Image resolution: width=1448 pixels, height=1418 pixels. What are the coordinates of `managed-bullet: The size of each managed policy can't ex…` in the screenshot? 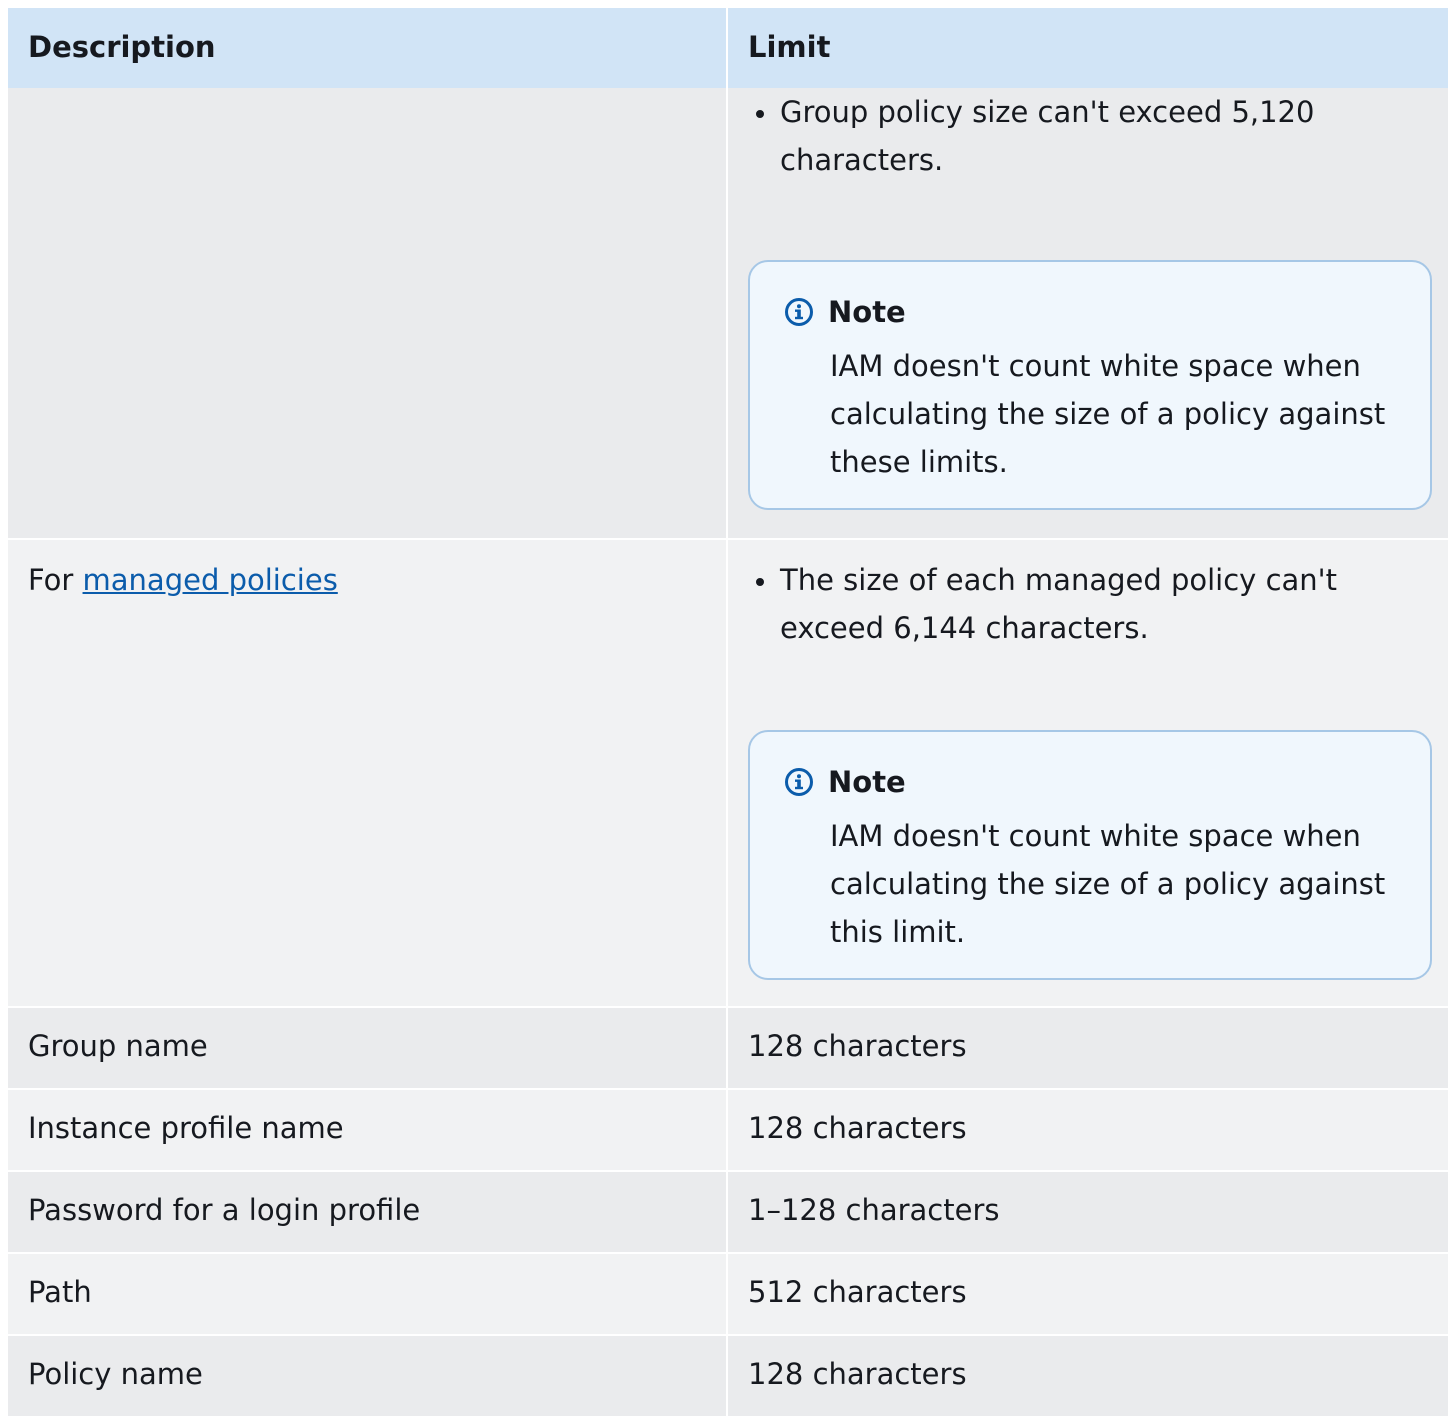 It's located at (1044, 604).